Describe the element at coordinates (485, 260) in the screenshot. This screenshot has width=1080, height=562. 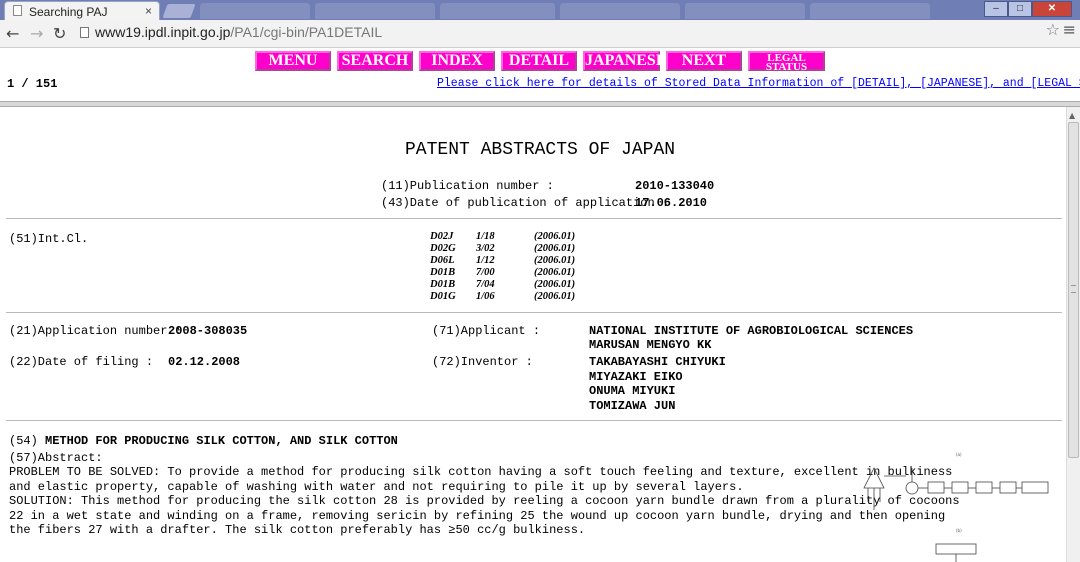
I see `ipc-group: 1/12` at that location.